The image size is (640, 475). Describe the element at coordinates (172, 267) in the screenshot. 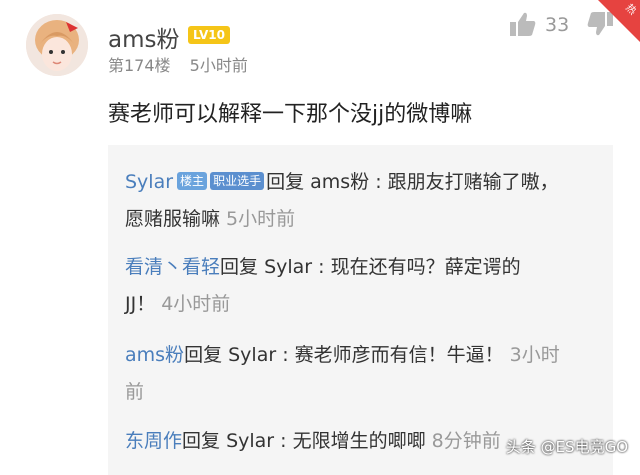

I see `reply-author: 看清丶看轻` at that location.